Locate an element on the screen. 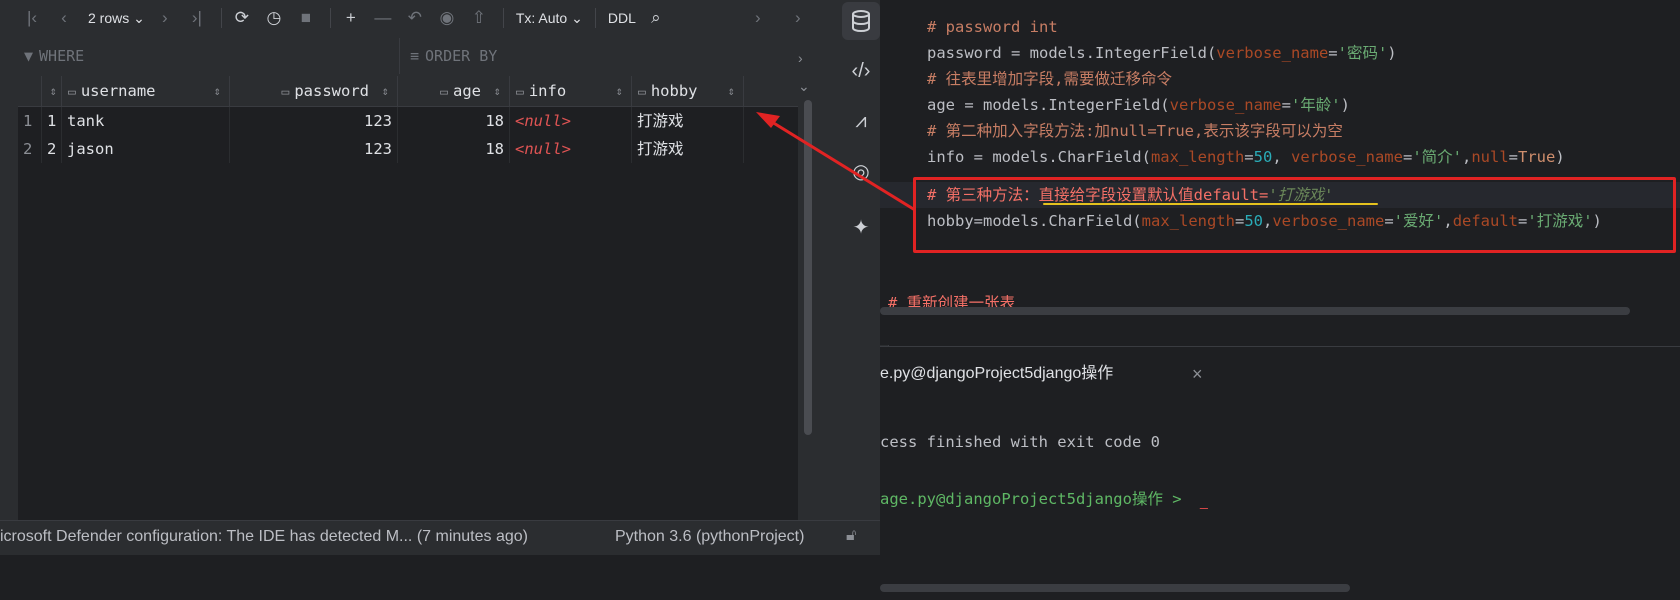  ai-assistant-icon: ✦ is located at coordinates (861, 227).